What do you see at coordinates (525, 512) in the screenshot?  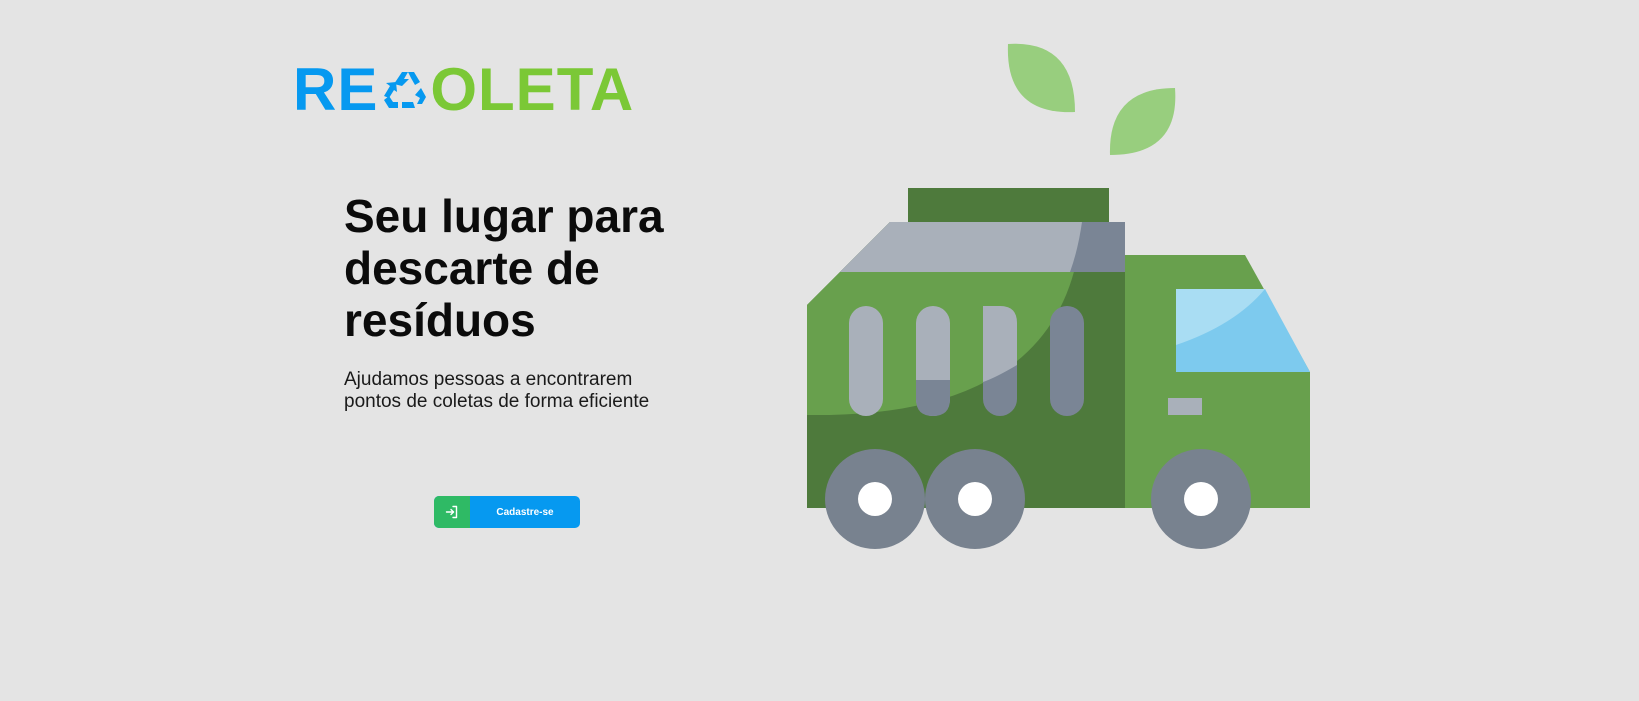 I see `signup-button-label: Cadastre-se` at bounding box center [525, 512].